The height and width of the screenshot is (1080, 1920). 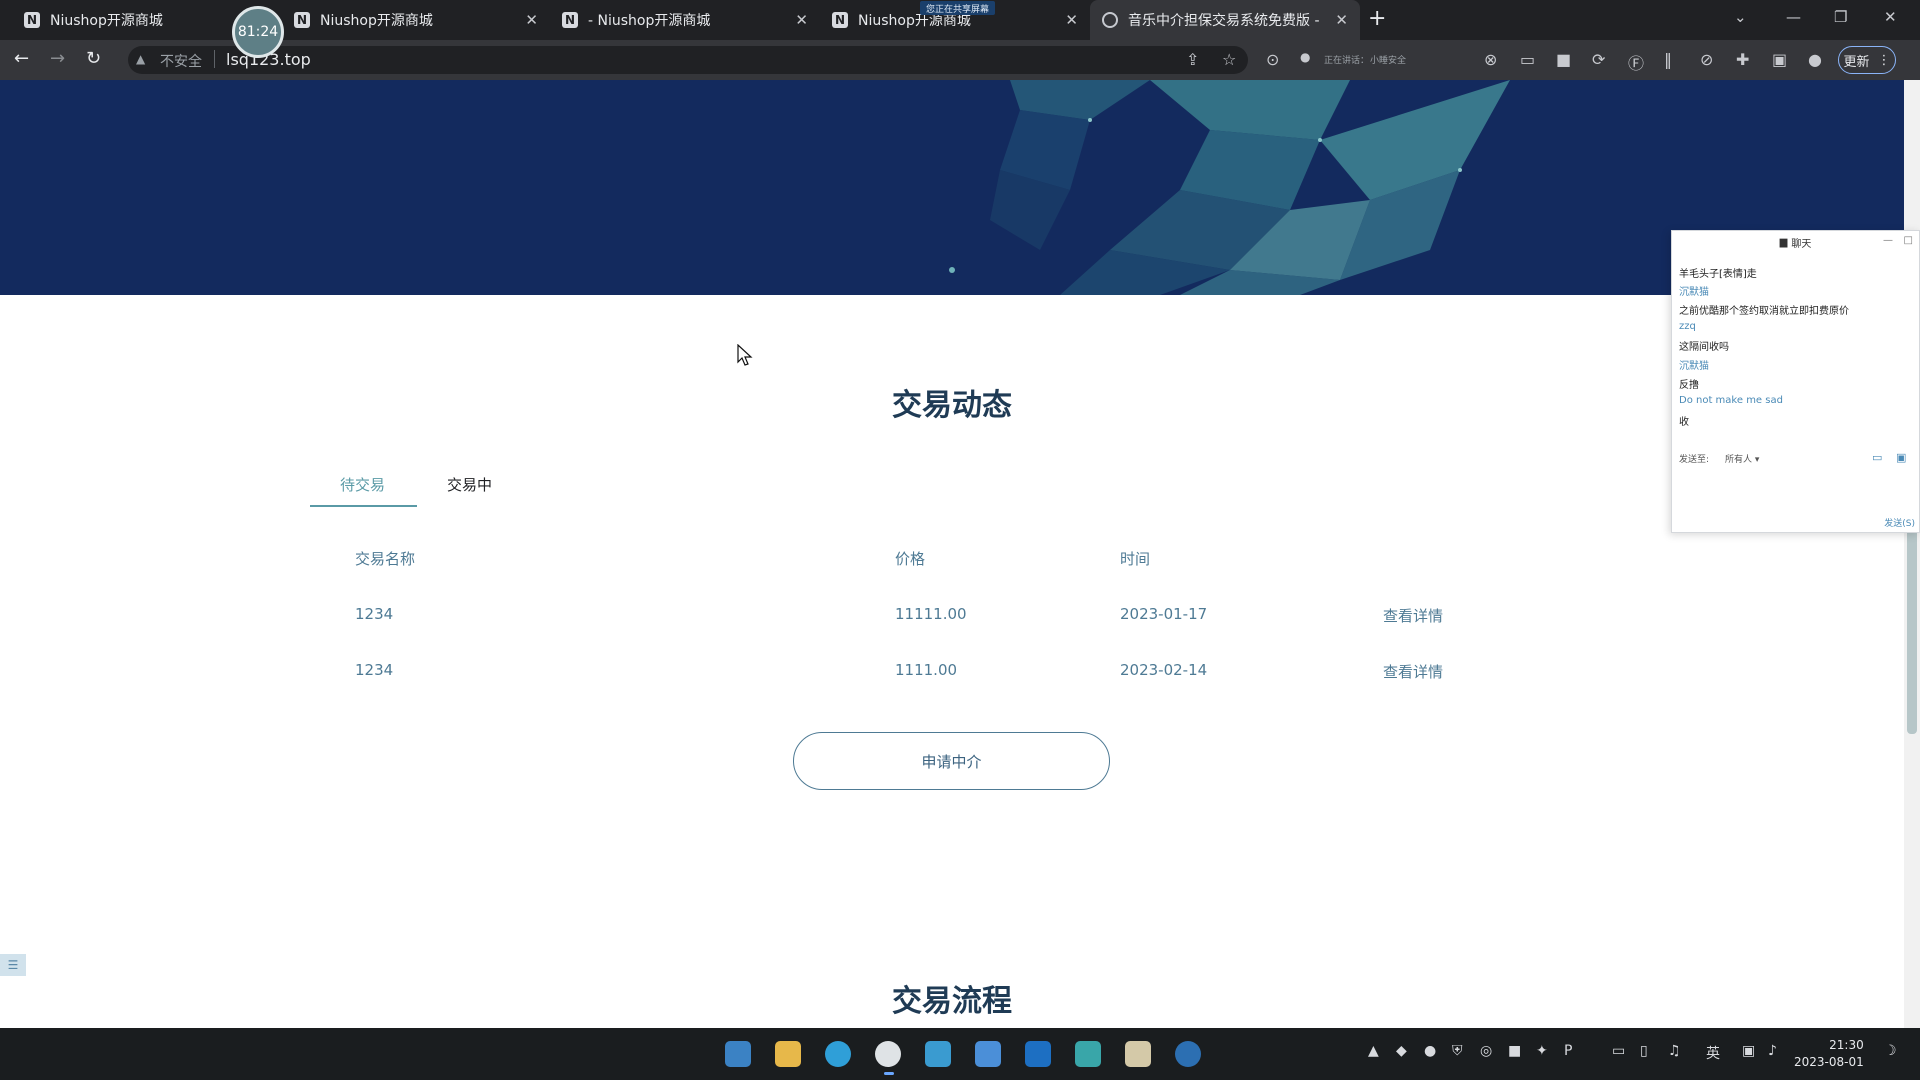 I want to click on tray-icon: ▲, so click(x=1373, y=1051).